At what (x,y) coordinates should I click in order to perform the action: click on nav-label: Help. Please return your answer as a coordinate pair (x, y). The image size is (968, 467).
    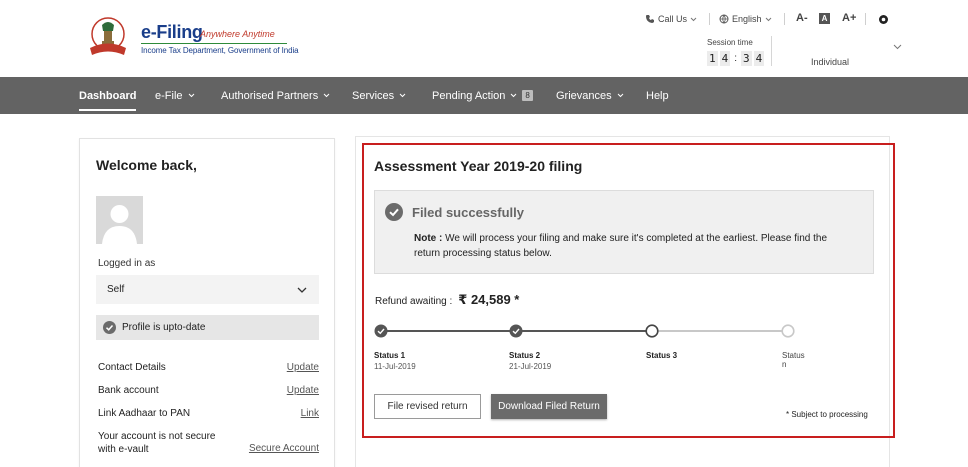
    Looking at the image, I should click on (657, 95).